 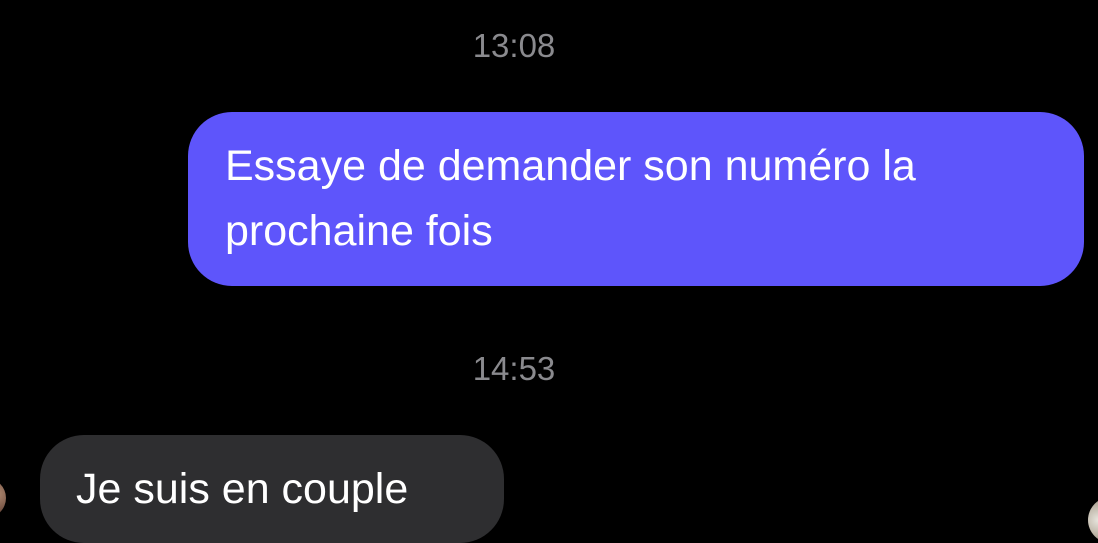 What do you see at coordinates (1093, 520) in the screenshot?
I see `read-receipt-avatar` at bounding box center [1093, 520].